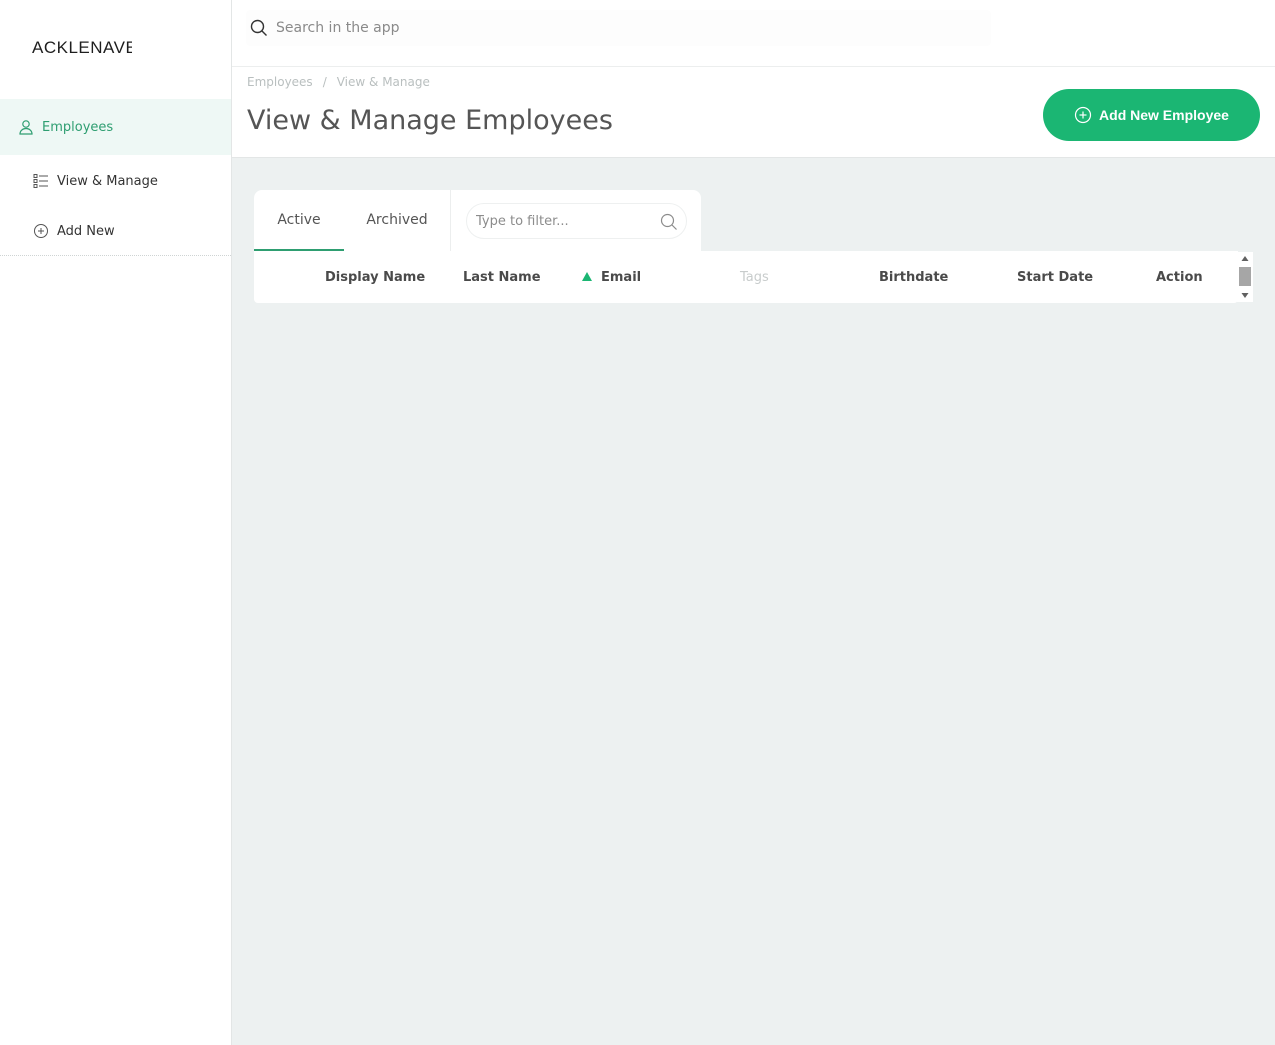 This screenshot has width=1275, height=1045. Describe the element at coordinates (502, 277) in the screenshot. I see `column-header-last-name: Last Name` at that location.